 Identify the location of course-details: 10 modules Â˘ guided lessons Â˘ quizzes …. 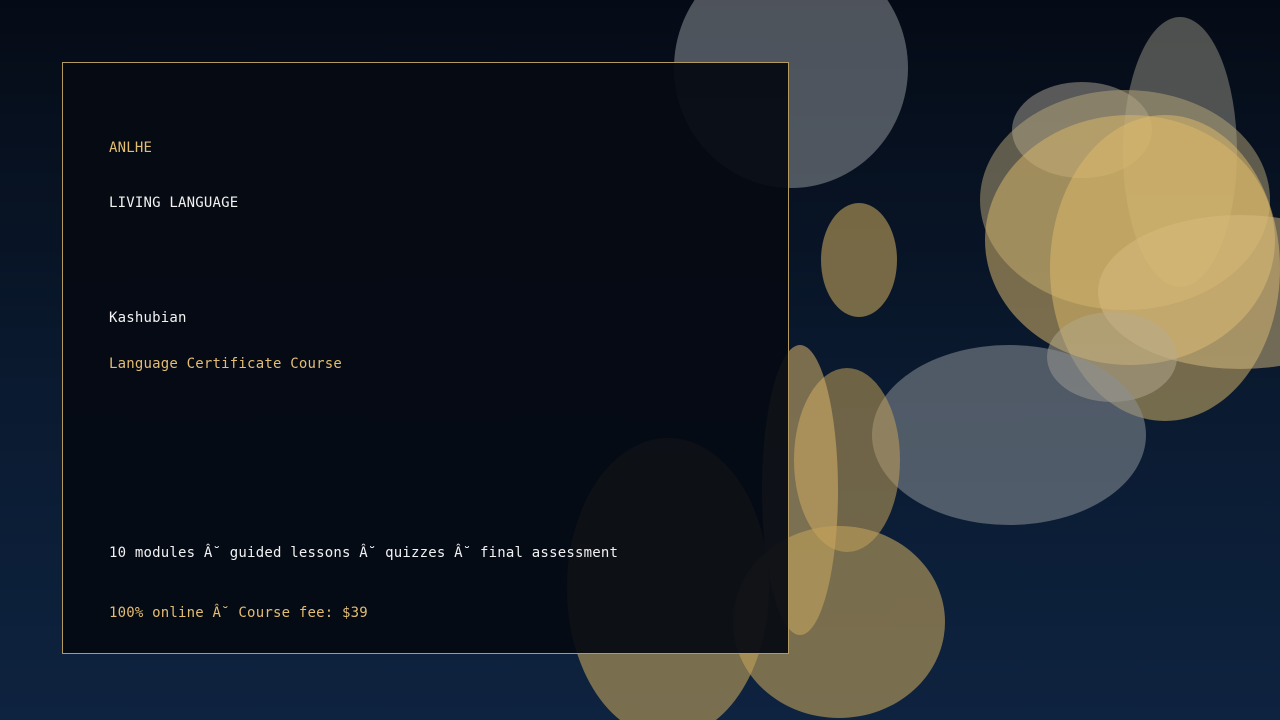
(364, 553).